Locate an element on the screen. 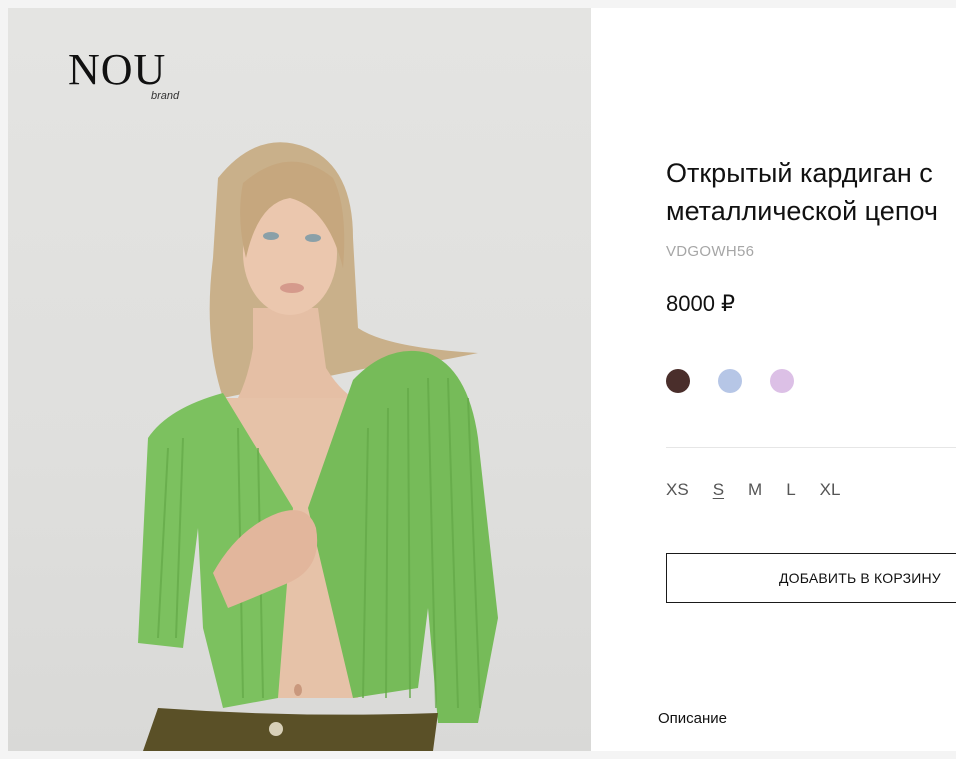 This screenshot has height=759, width=956. size-option-m: M is located at coordinates (755, 490).